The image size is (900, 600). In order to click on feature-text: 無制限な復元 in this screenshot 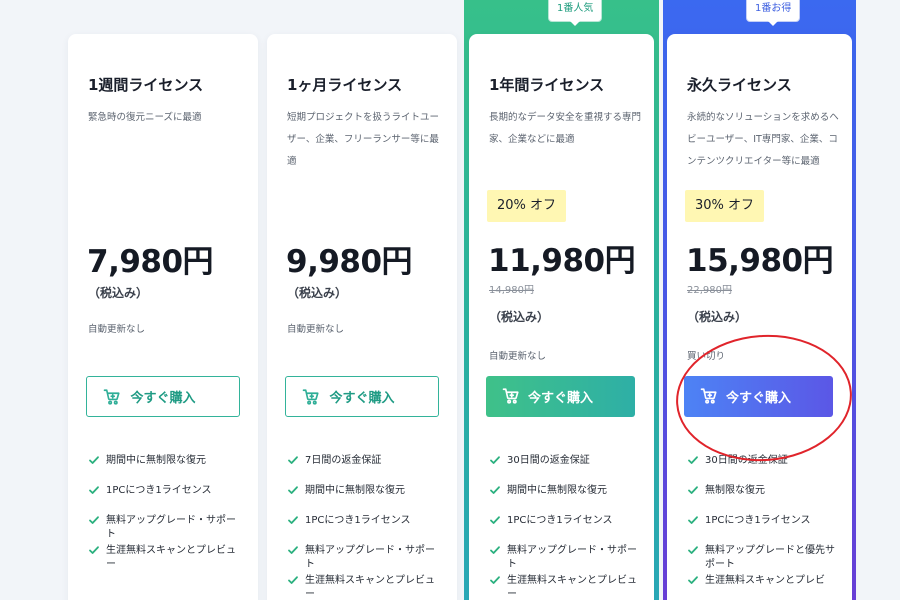, I will do `click(735, 490)`.